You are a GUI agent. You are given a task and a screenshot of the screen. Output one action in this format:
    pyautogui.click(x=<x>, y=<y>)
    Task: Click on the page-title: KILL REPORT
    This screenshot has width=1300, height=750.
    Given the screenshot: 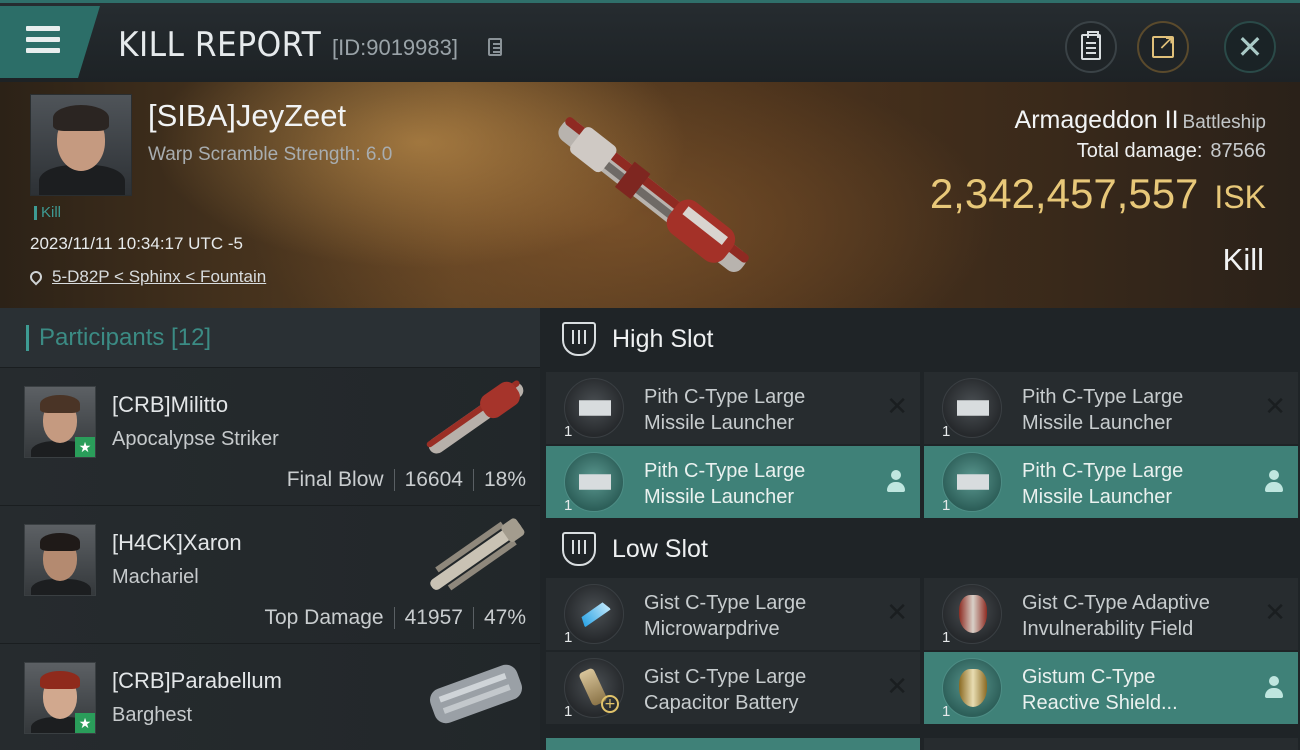 What is the action you would take?
    pyautogui.click(x=220, y=45)
    